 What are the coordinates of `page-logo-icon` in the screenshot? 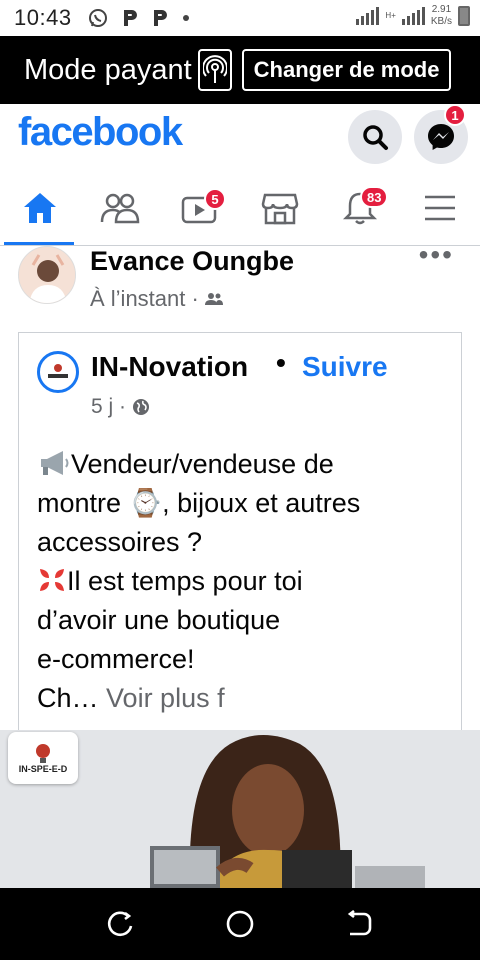 It's located at (58, 372).